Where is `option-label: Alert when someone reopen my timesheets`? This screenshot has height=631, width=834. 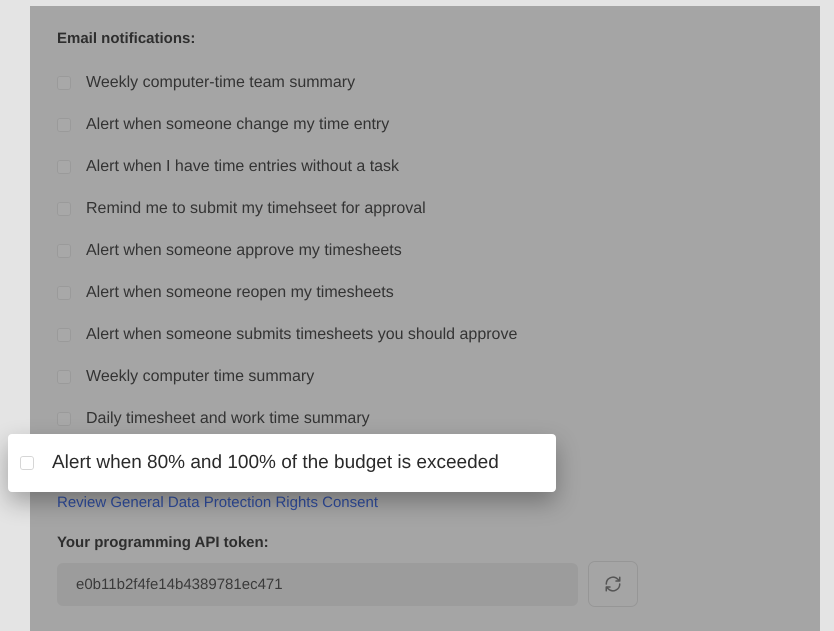 option-label: Alert when someone reopen my timesheets is located at coordinates (240, 293).